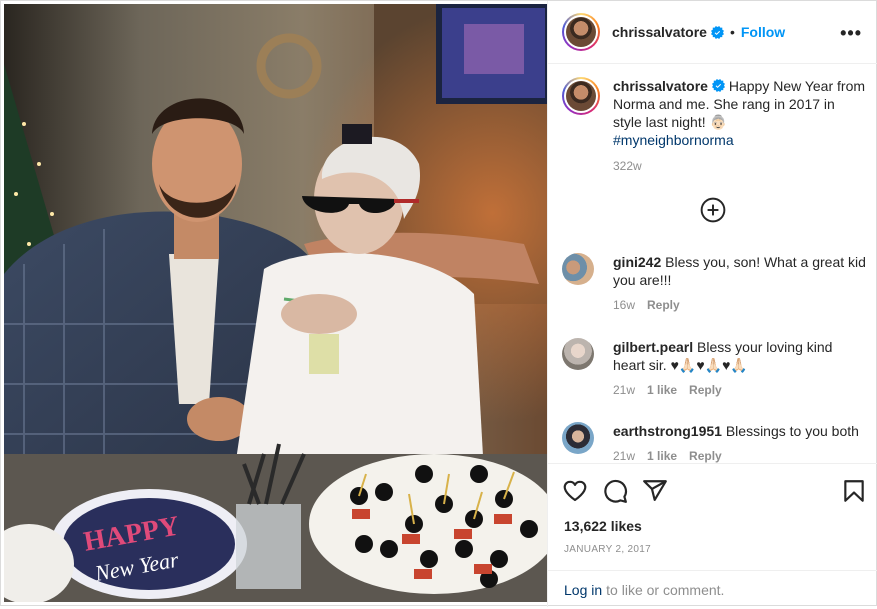  I want to click on follow-button: Follow, so click(763, 32).